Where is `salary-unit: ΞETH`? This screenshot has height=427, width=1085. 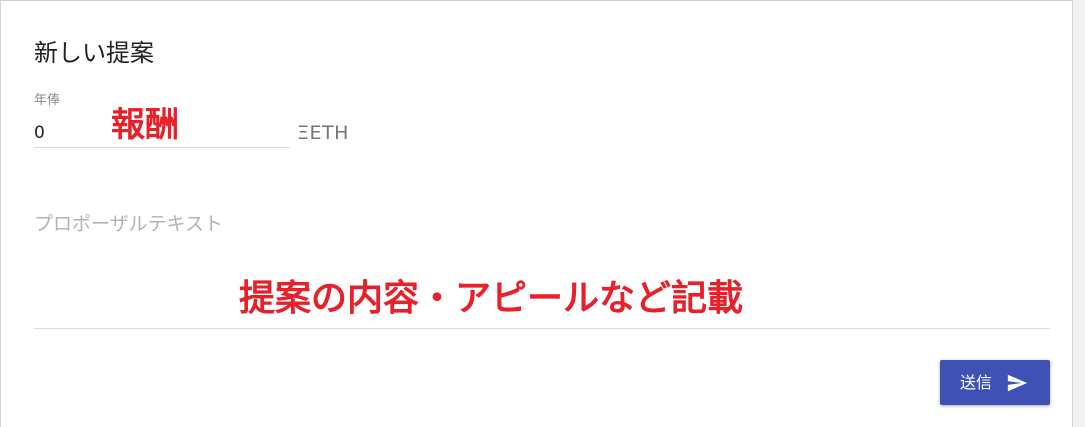
salary-unit: ΞETH is located at coordinates (323, 133).